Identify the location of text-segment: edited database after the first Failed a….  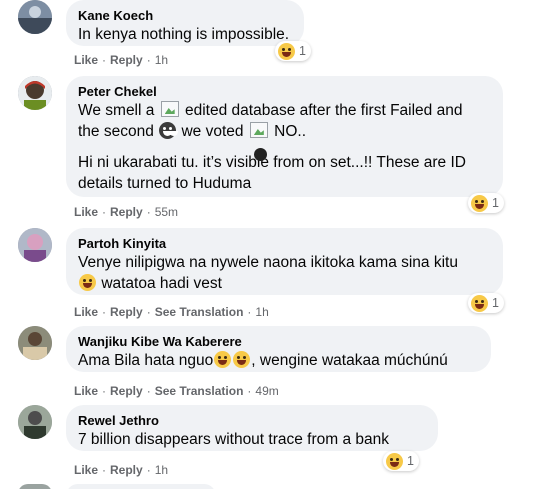
(324, 110).